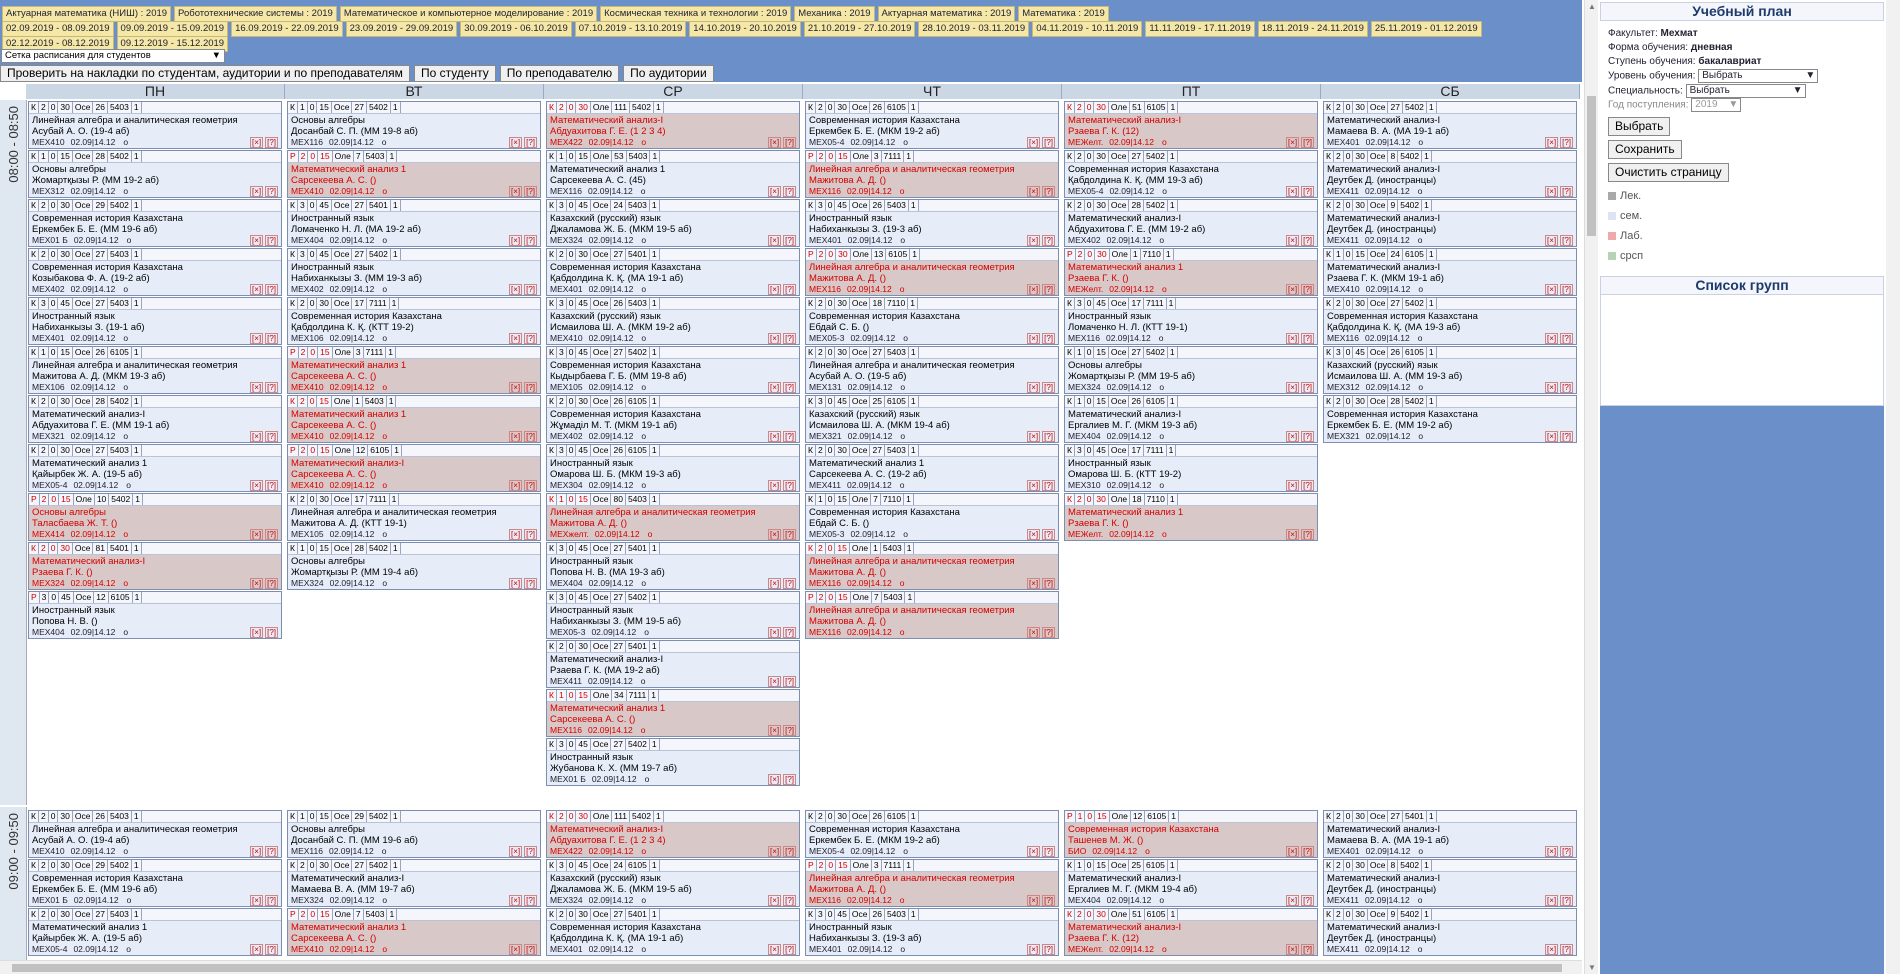 Image resolution: width=1900 pixels, height=974 pixels. What do you see at coordinates (946, 14) in the screenshot?
I see `subject-tag: Актуарная математика : 2019` at bounding box center [946, 14].